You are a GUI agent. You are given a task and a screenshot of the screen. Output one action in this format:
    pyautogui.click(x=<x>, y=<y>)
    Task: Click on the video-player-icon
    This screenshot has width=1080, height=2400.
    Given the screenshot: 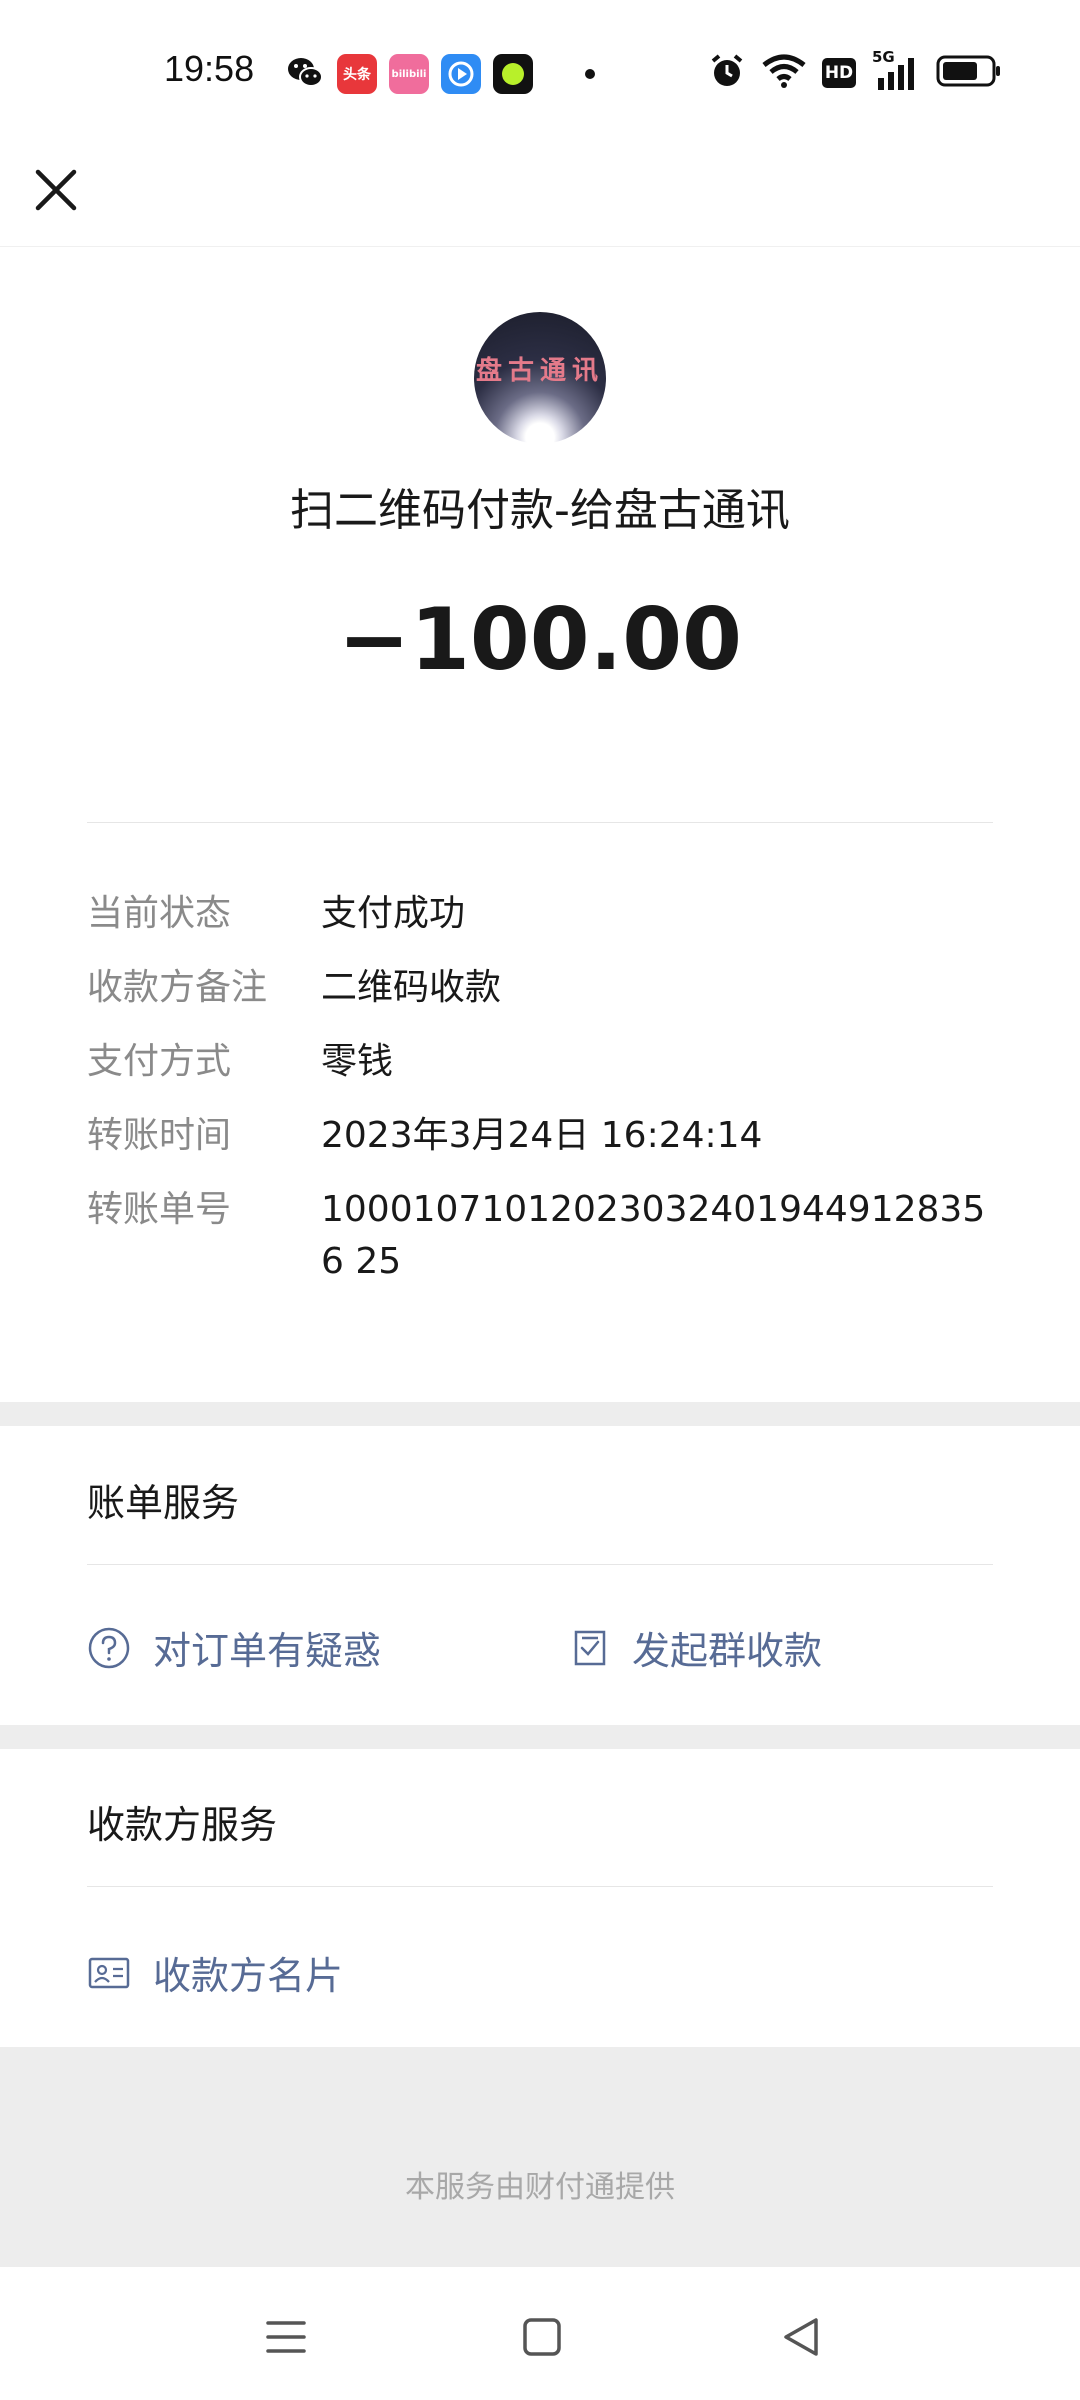 What is the action you would take?
    pyautogui.click(x=461, y=74)
    